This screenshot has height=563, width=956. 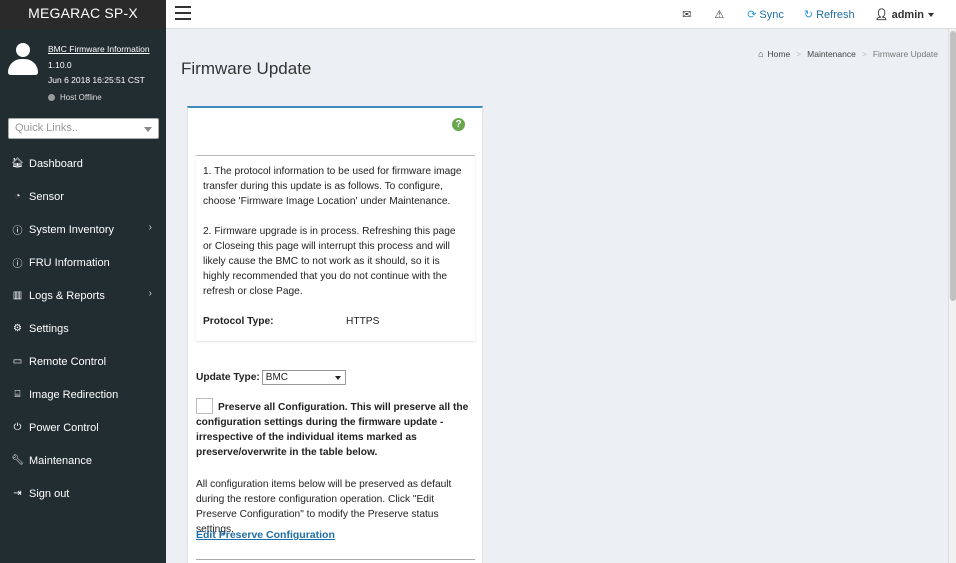 What do you see at coordinates (752, 15) in the screenshot?
I see `sync-icon: ⟳` at bounding box center [752, 15].